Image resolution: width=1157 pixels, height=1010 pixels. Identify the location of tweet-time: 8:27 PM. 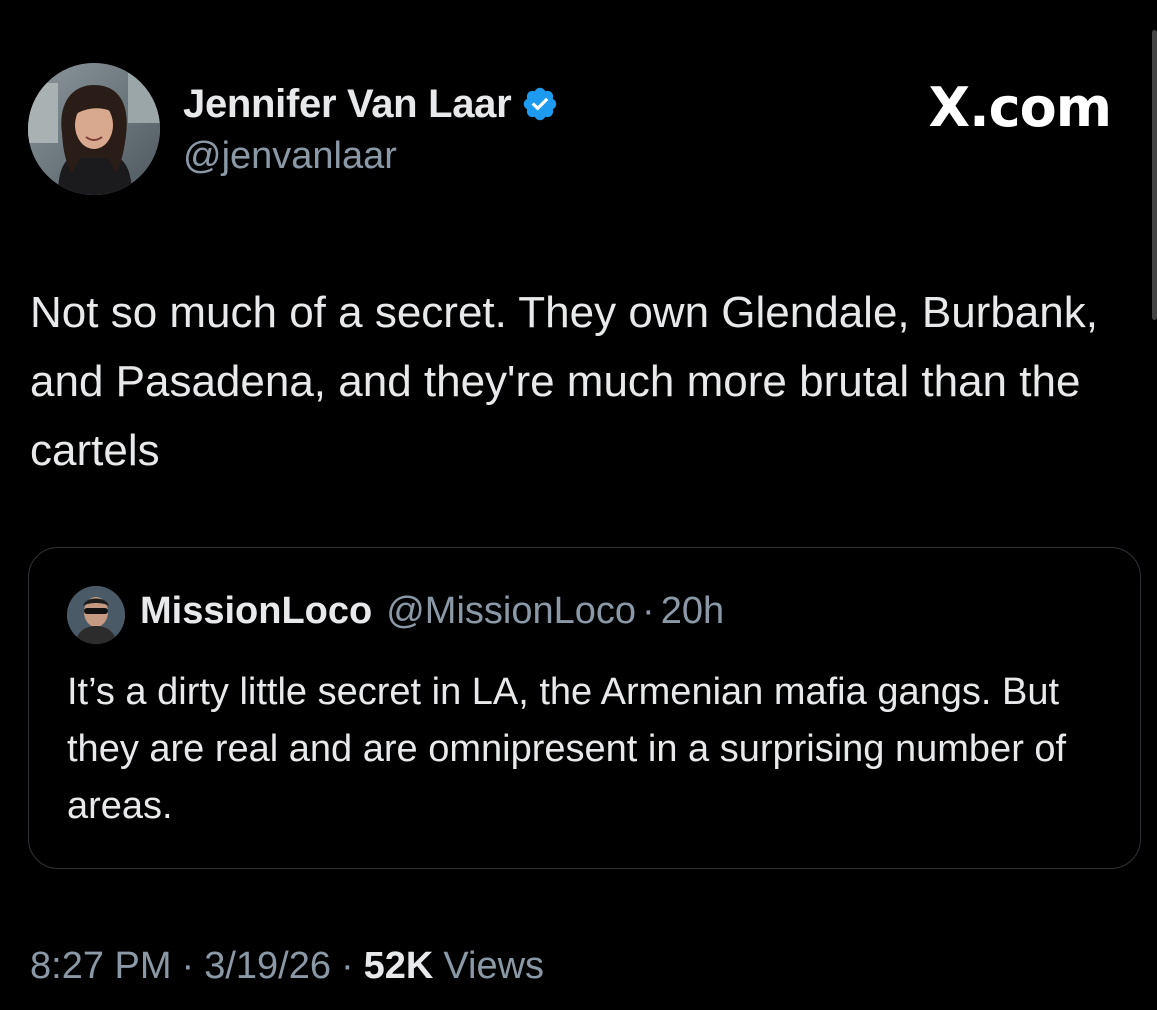
(101, 966).